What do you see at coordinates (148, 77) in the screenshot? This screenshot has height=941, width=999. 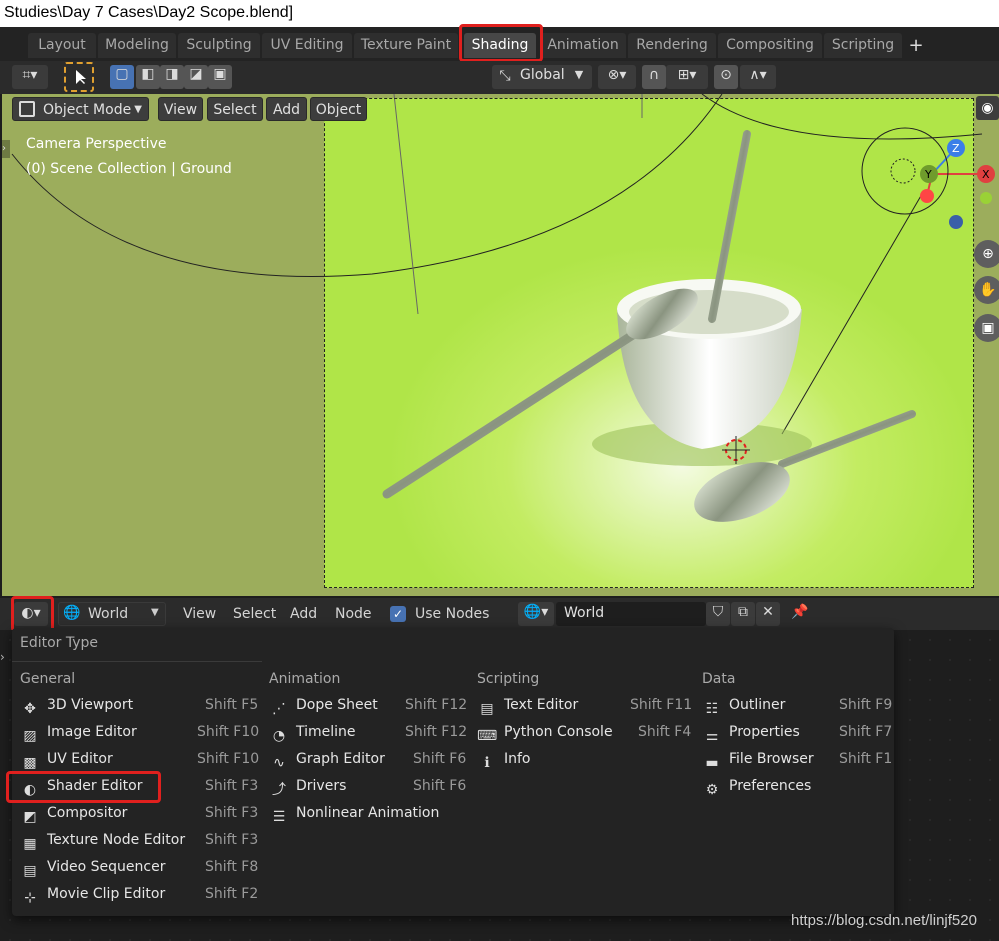 I see `select-extend-button: ◧` at bounding box center [148, 77].